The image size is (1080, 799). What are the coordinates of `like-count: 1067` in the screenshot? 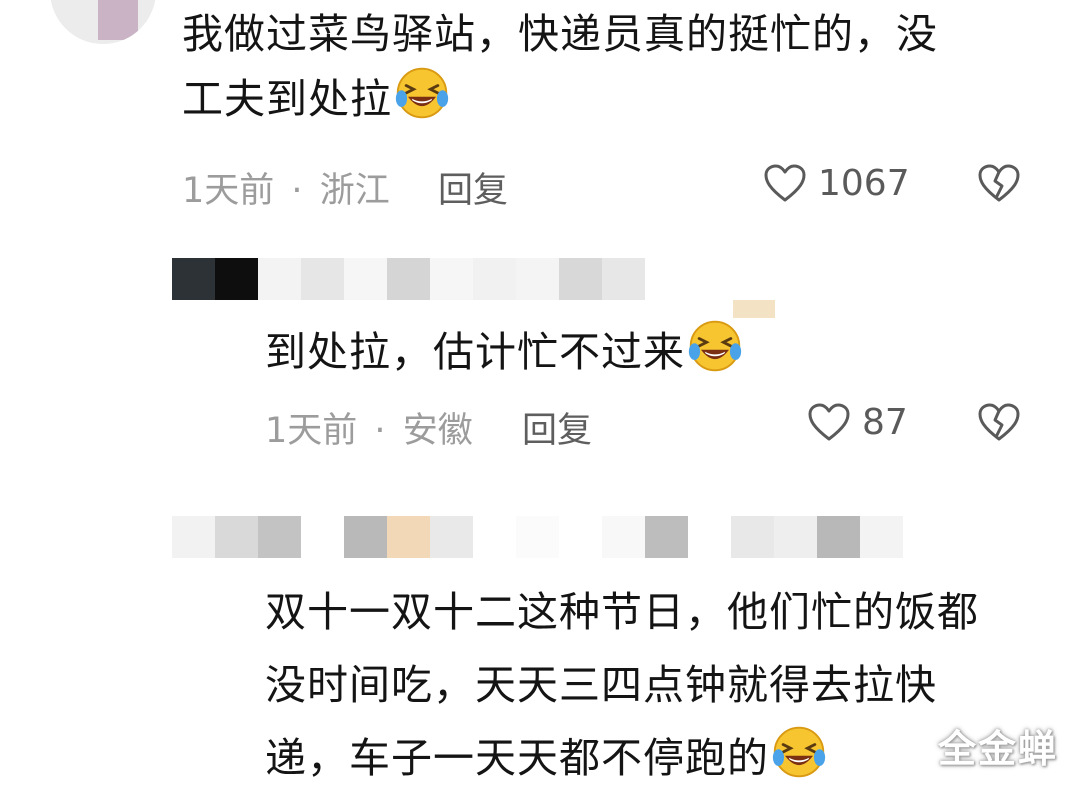 It's located at (864, 183).